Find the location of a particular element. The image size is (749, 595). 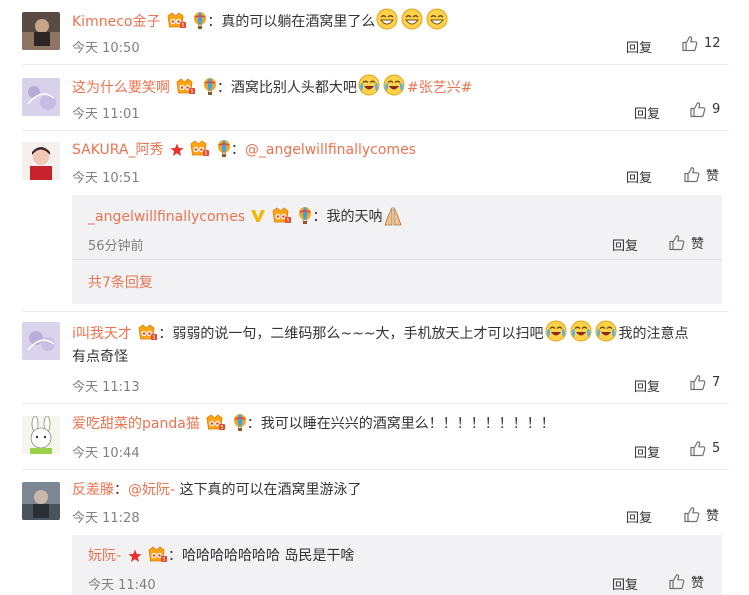

comment-time: 今天 11:28 is located at coordinates (106, 518).